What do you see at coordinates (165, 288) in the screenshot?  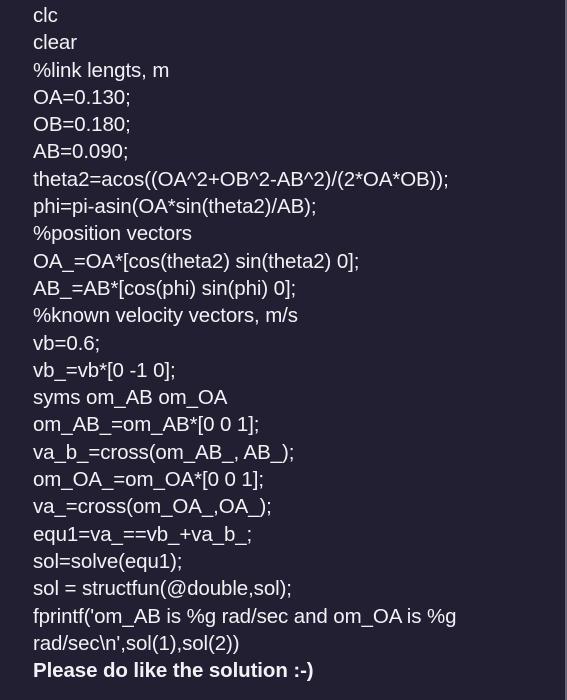 I see `code-line: AB_=AB*[cos(phi) sin(phi) 0];` at bounding box center [165, 288].